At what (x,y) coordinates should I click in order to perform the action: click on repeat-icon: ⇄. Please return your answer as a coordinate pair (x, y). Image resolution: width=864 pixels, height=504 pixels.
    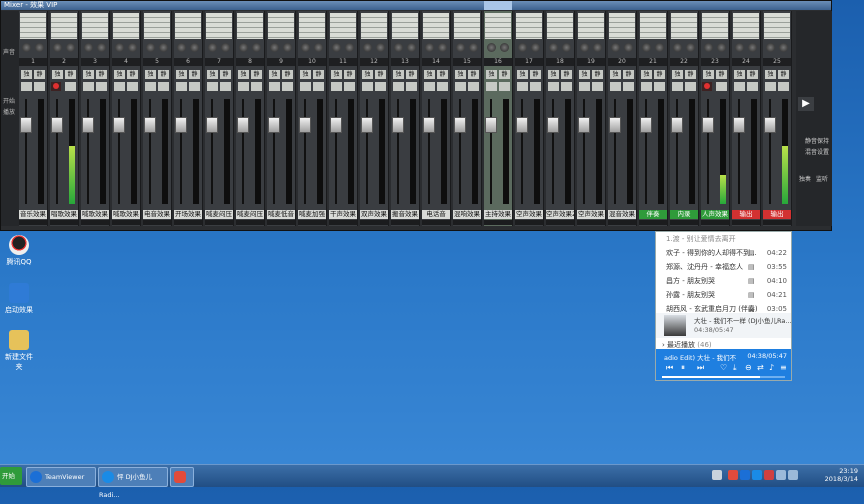
    Looking at the image, I should click on (760, 367).